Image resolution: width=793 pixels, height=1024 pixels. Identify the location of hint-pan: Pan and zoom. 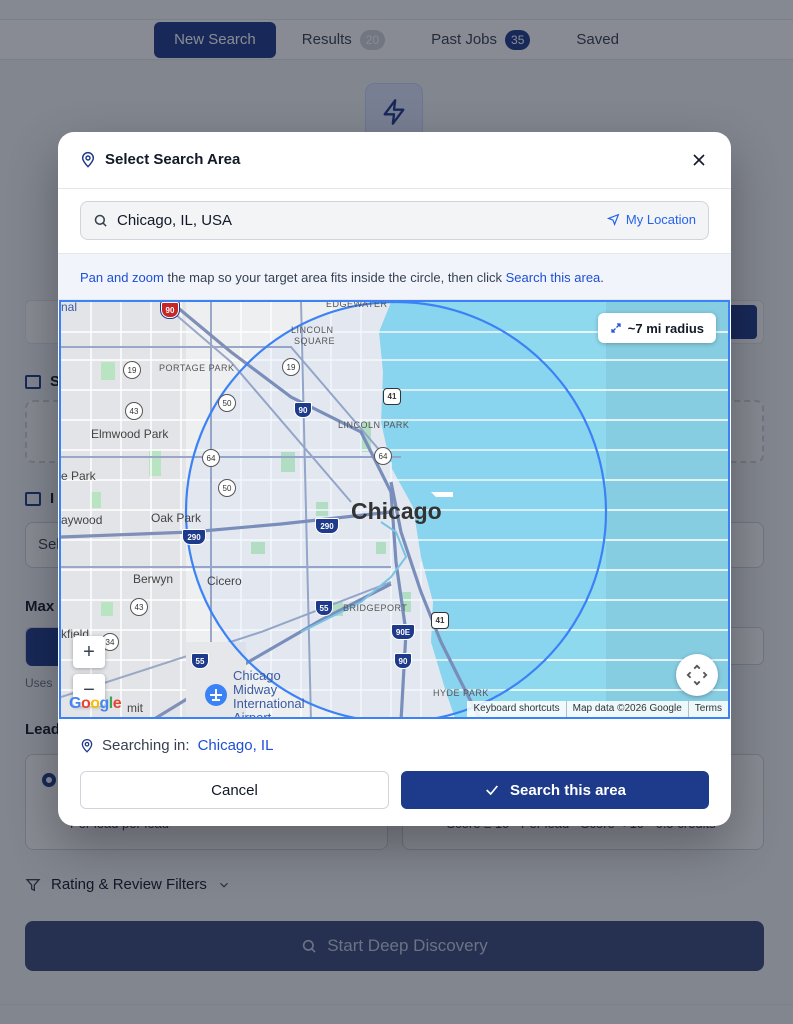
(122, 277).